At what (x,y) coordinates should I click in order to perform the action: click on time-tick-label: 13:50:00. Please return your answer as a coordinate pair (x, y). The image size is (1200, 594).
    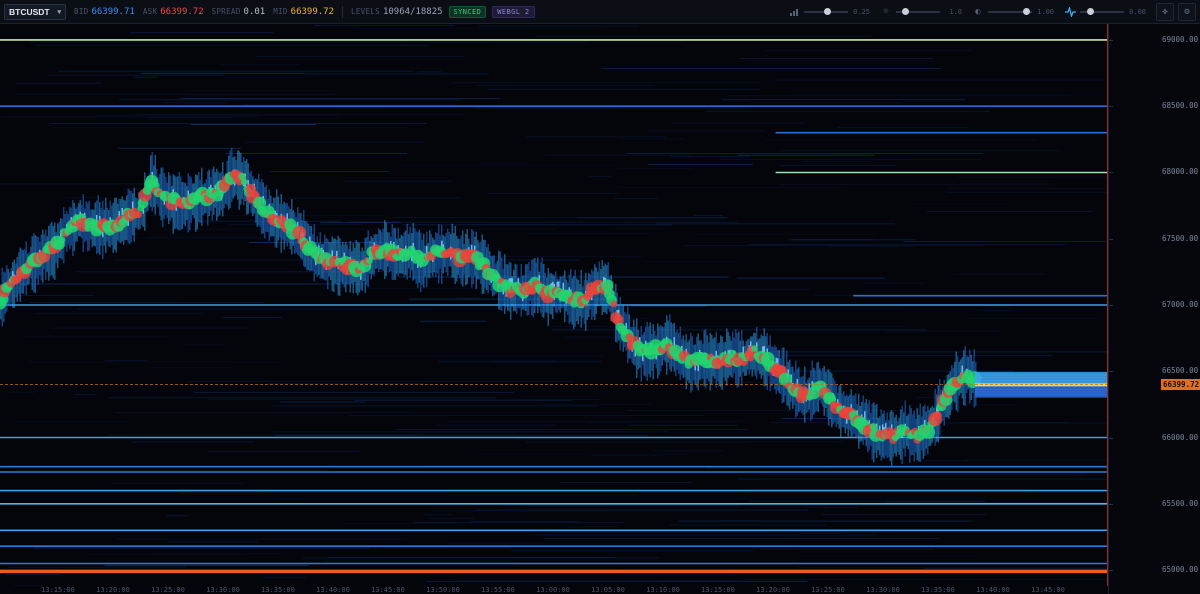
    Looking at the image, I should click on (443, 590).